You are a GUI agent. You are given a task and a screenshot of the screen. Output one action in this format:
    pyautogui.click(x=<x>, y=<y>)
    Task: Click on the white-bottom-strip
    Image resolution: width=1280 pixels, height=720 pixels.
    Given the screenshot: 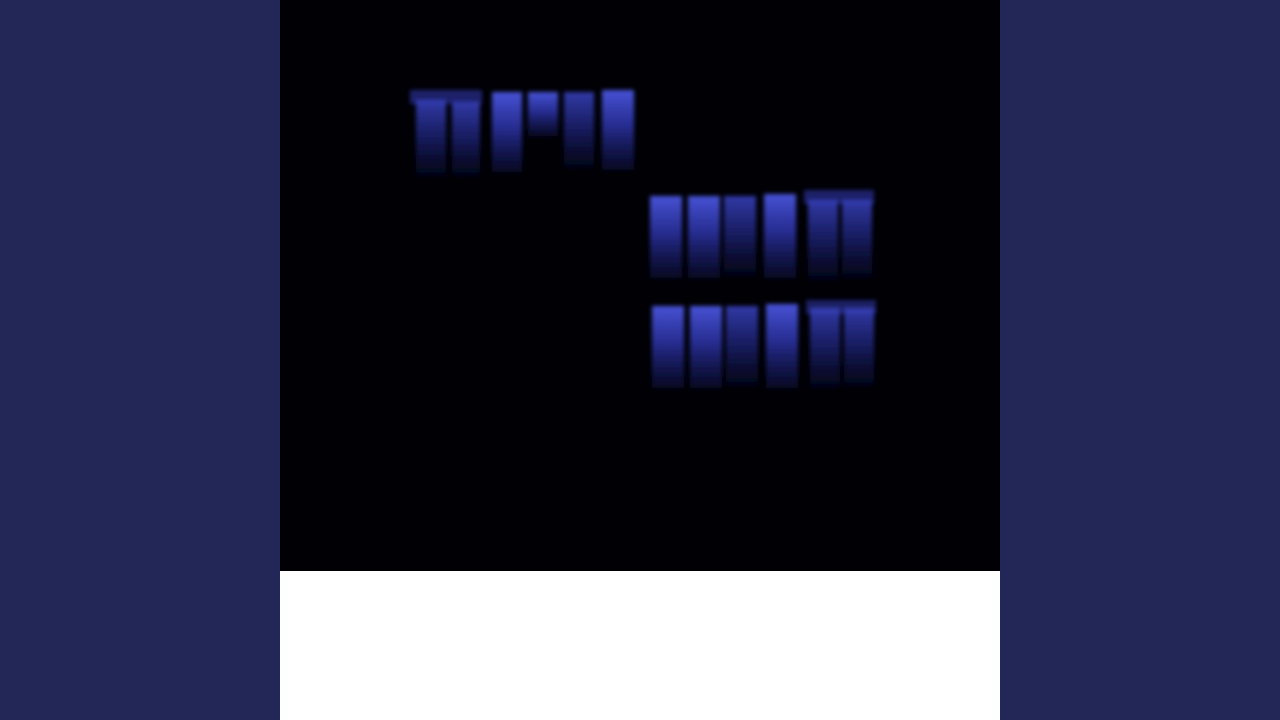 What is the action you would take?
    pyautogui.click(x=640, y=645)
    